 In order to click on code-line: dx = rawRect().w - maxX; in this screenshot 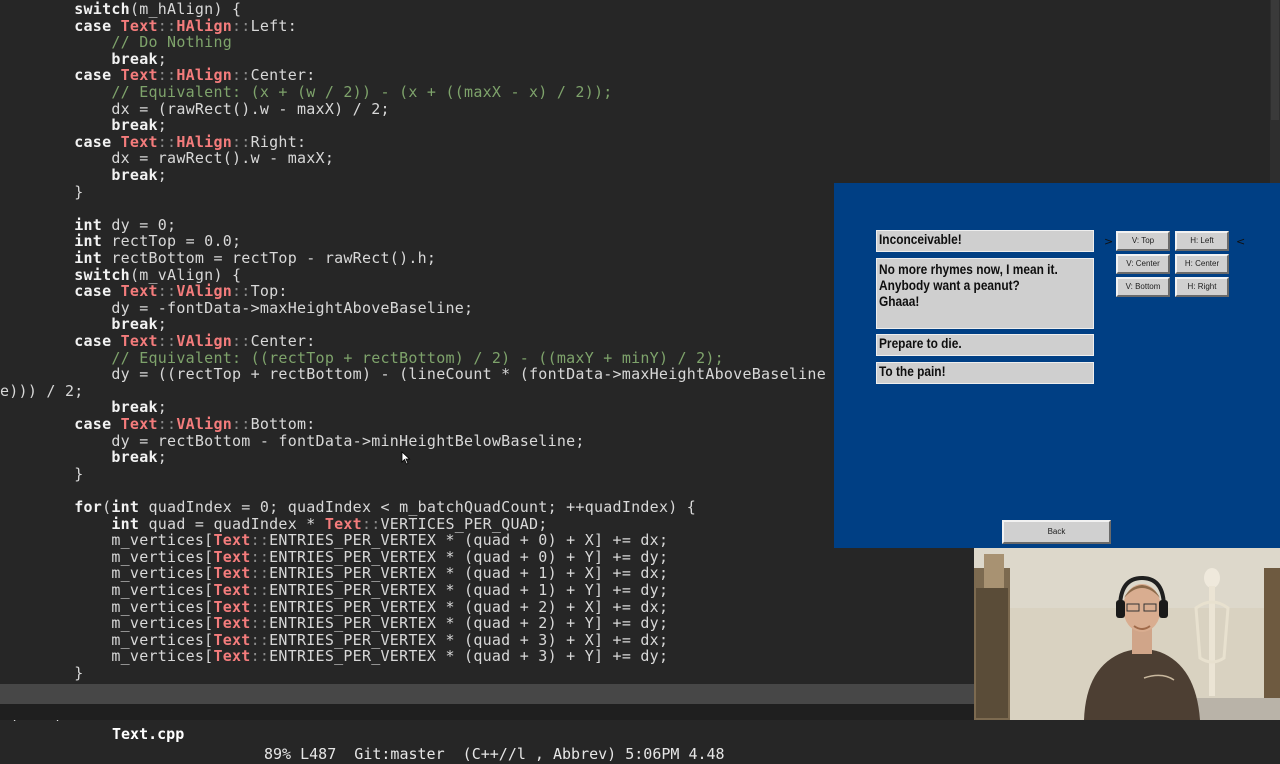, I will do `click(167, 158)`.